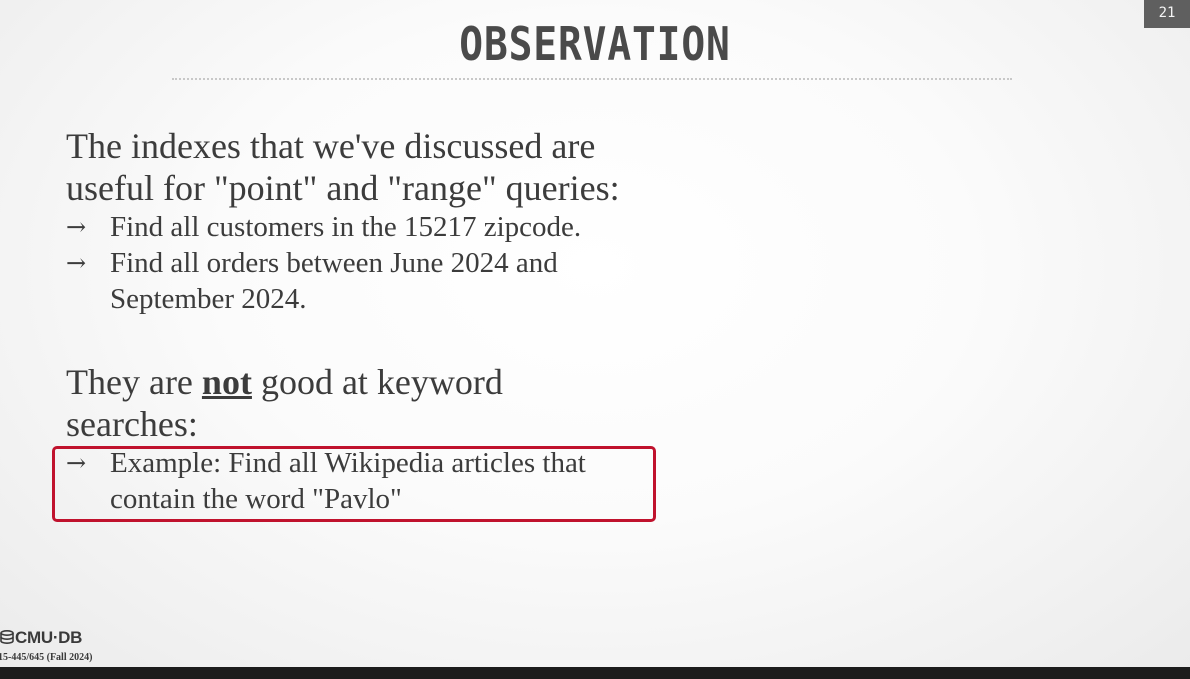 This screenshot has height=679, width=1190. I want to click on page-number: 21, so click(1167, 14).